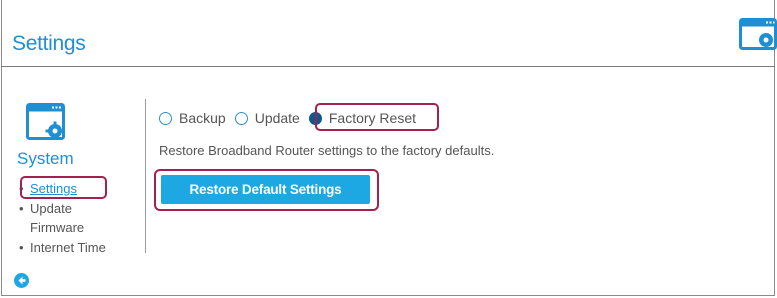 This screenshot has height=298, width=777. What do you see at coordinates (63, 187) in the screenshot?
I see `highlight-settings-link` at bounding box center [63, 187].